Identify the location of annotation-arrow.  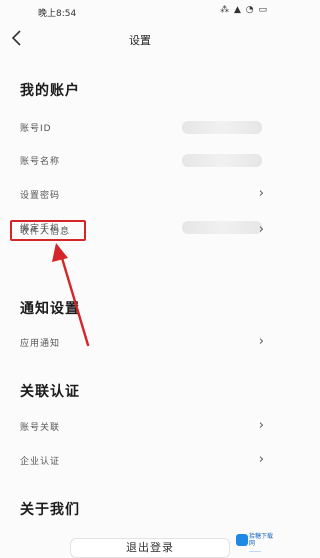
(71, 295).